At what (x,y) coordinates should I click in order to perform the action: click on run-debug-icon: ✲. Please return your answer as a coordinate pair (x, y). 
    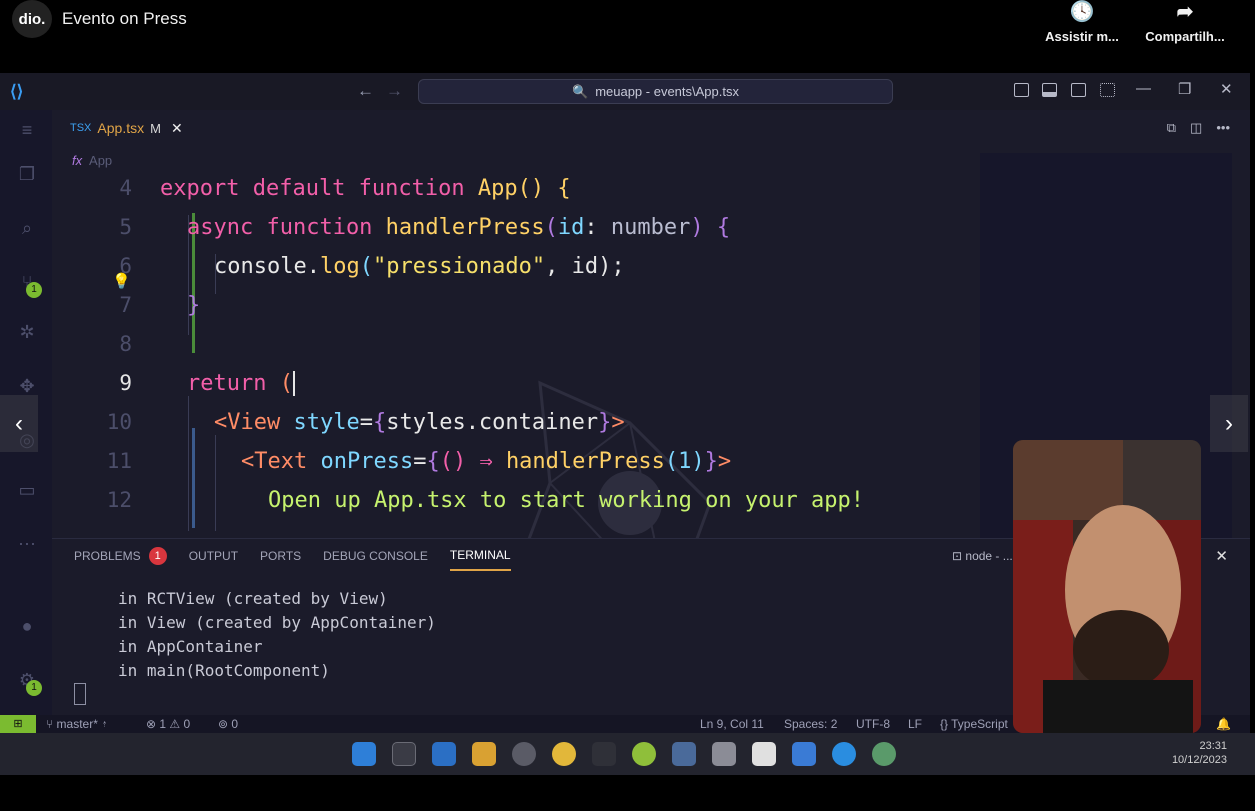
    Looking at the image, I should click on (27, 332).